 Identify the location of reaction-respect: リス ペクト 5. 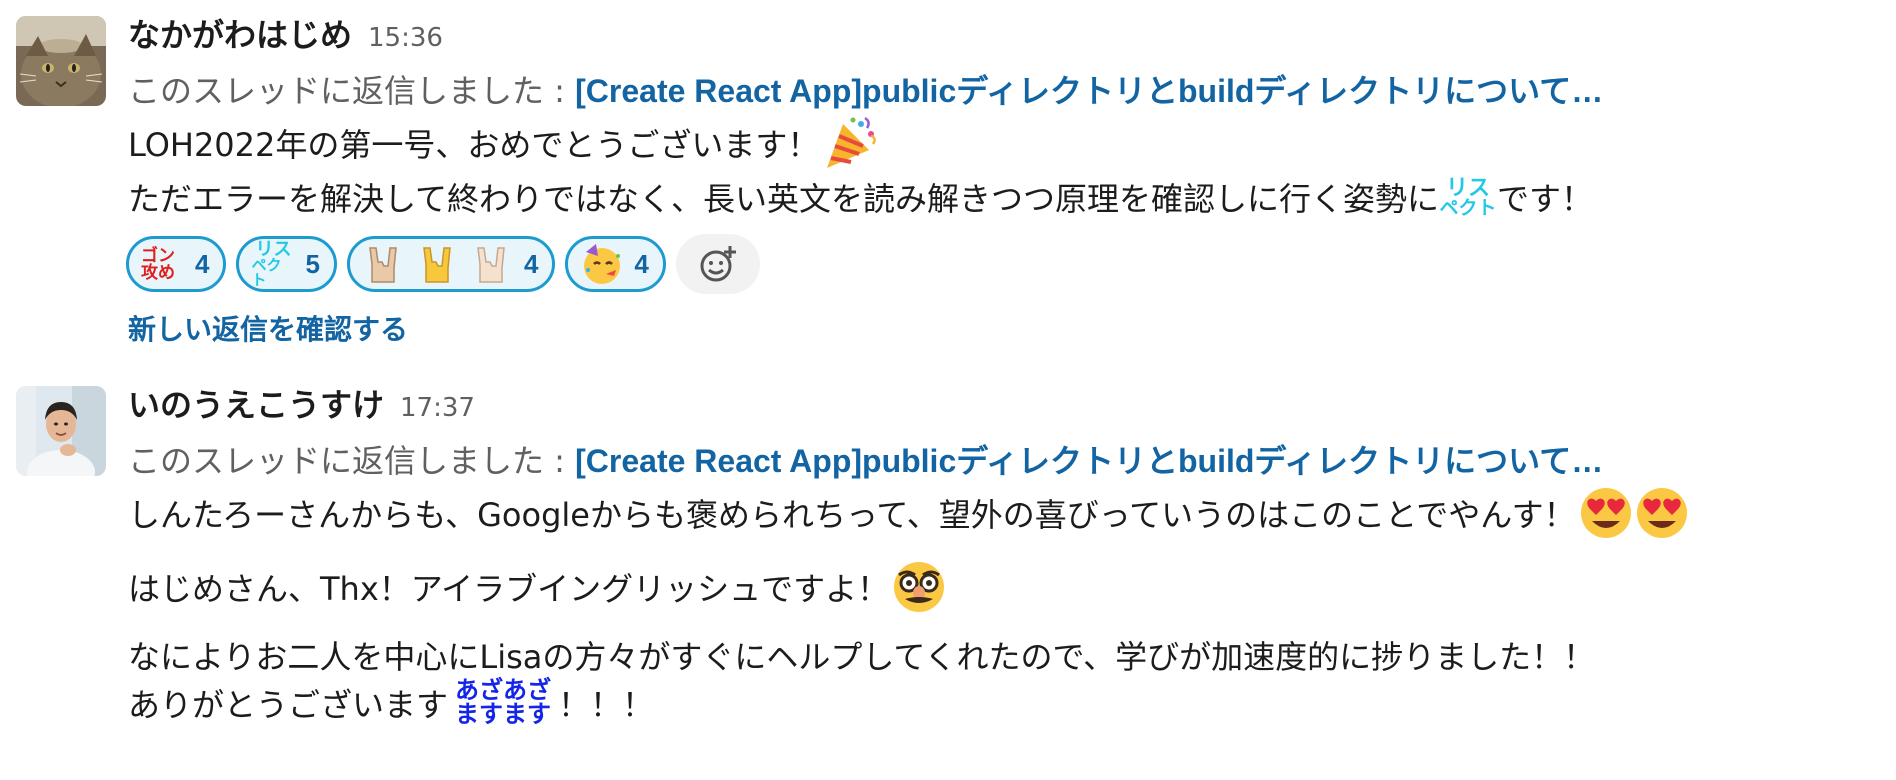
(286, 264).